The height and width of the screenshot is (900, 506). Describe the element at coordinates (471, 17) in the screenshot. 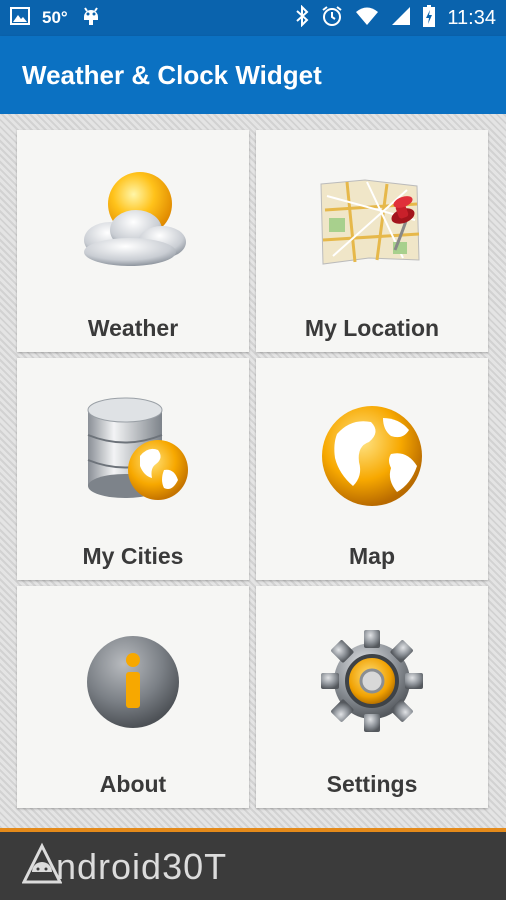

I see `status-clock: 11:34` at that location.